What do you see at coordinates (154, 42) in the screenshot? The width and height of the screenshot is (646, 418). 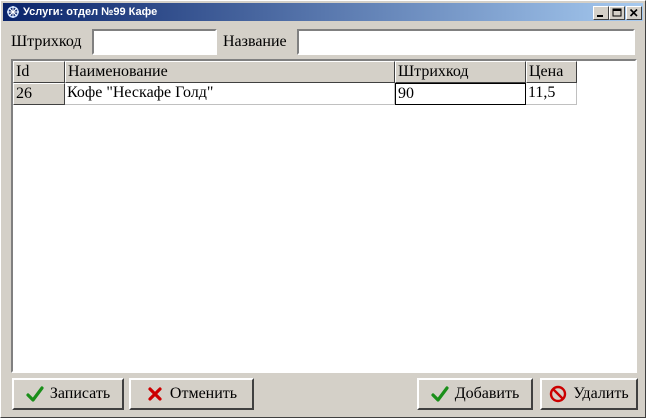 I see `barcode-filter-input` at bounding box center [154, 42].